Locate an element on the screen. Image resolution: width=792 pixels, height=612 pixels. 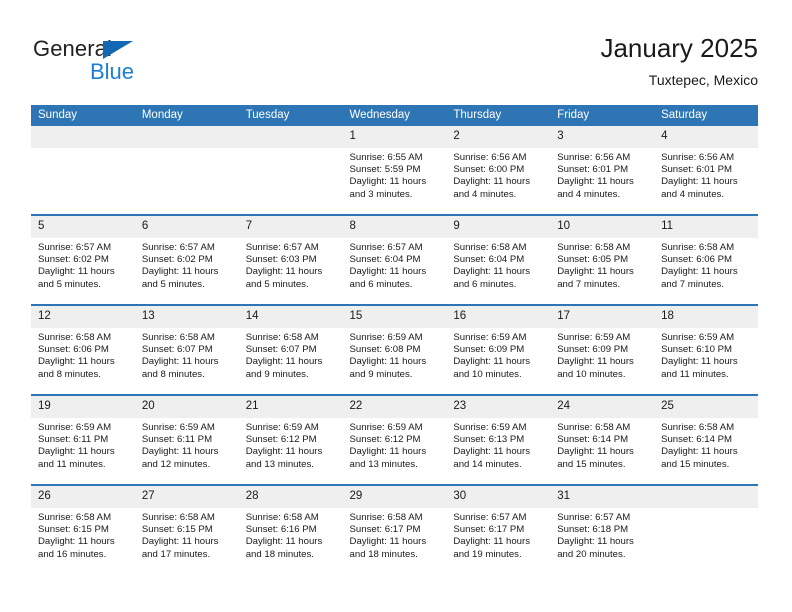
day-daylight-2-text: and 17 minutes. is located at coordinates (176, 554).